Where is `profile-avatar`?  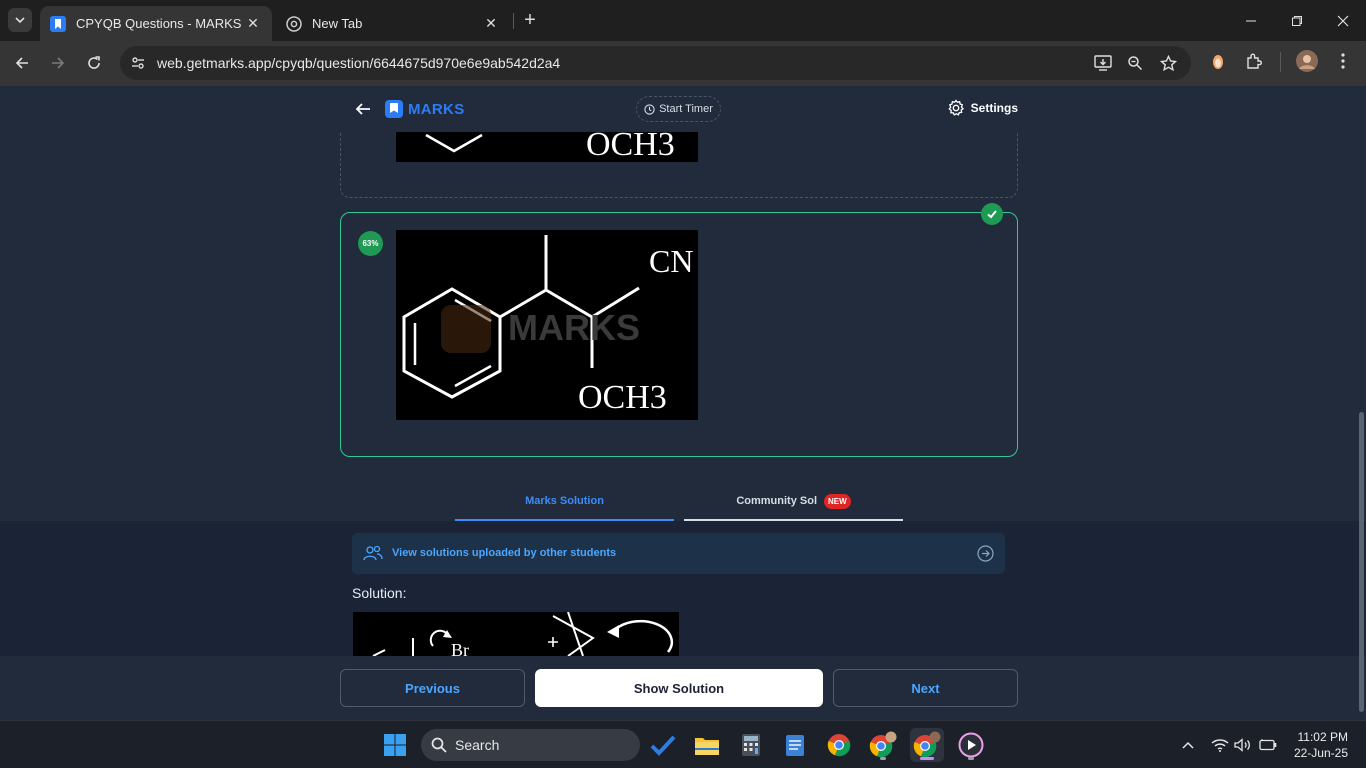
profile-avatar is located at coordinates (1307, 61).